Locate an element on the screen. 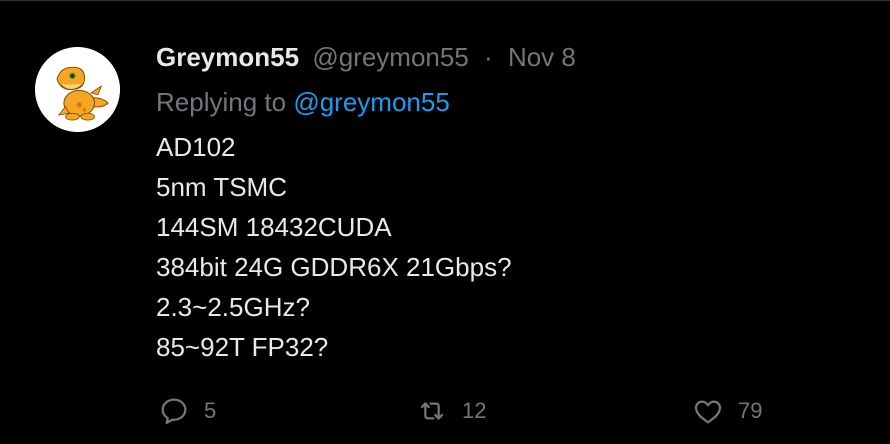 This screenshot has width=890, height=444. like-button: 79 is located at coordinates (727, 411).